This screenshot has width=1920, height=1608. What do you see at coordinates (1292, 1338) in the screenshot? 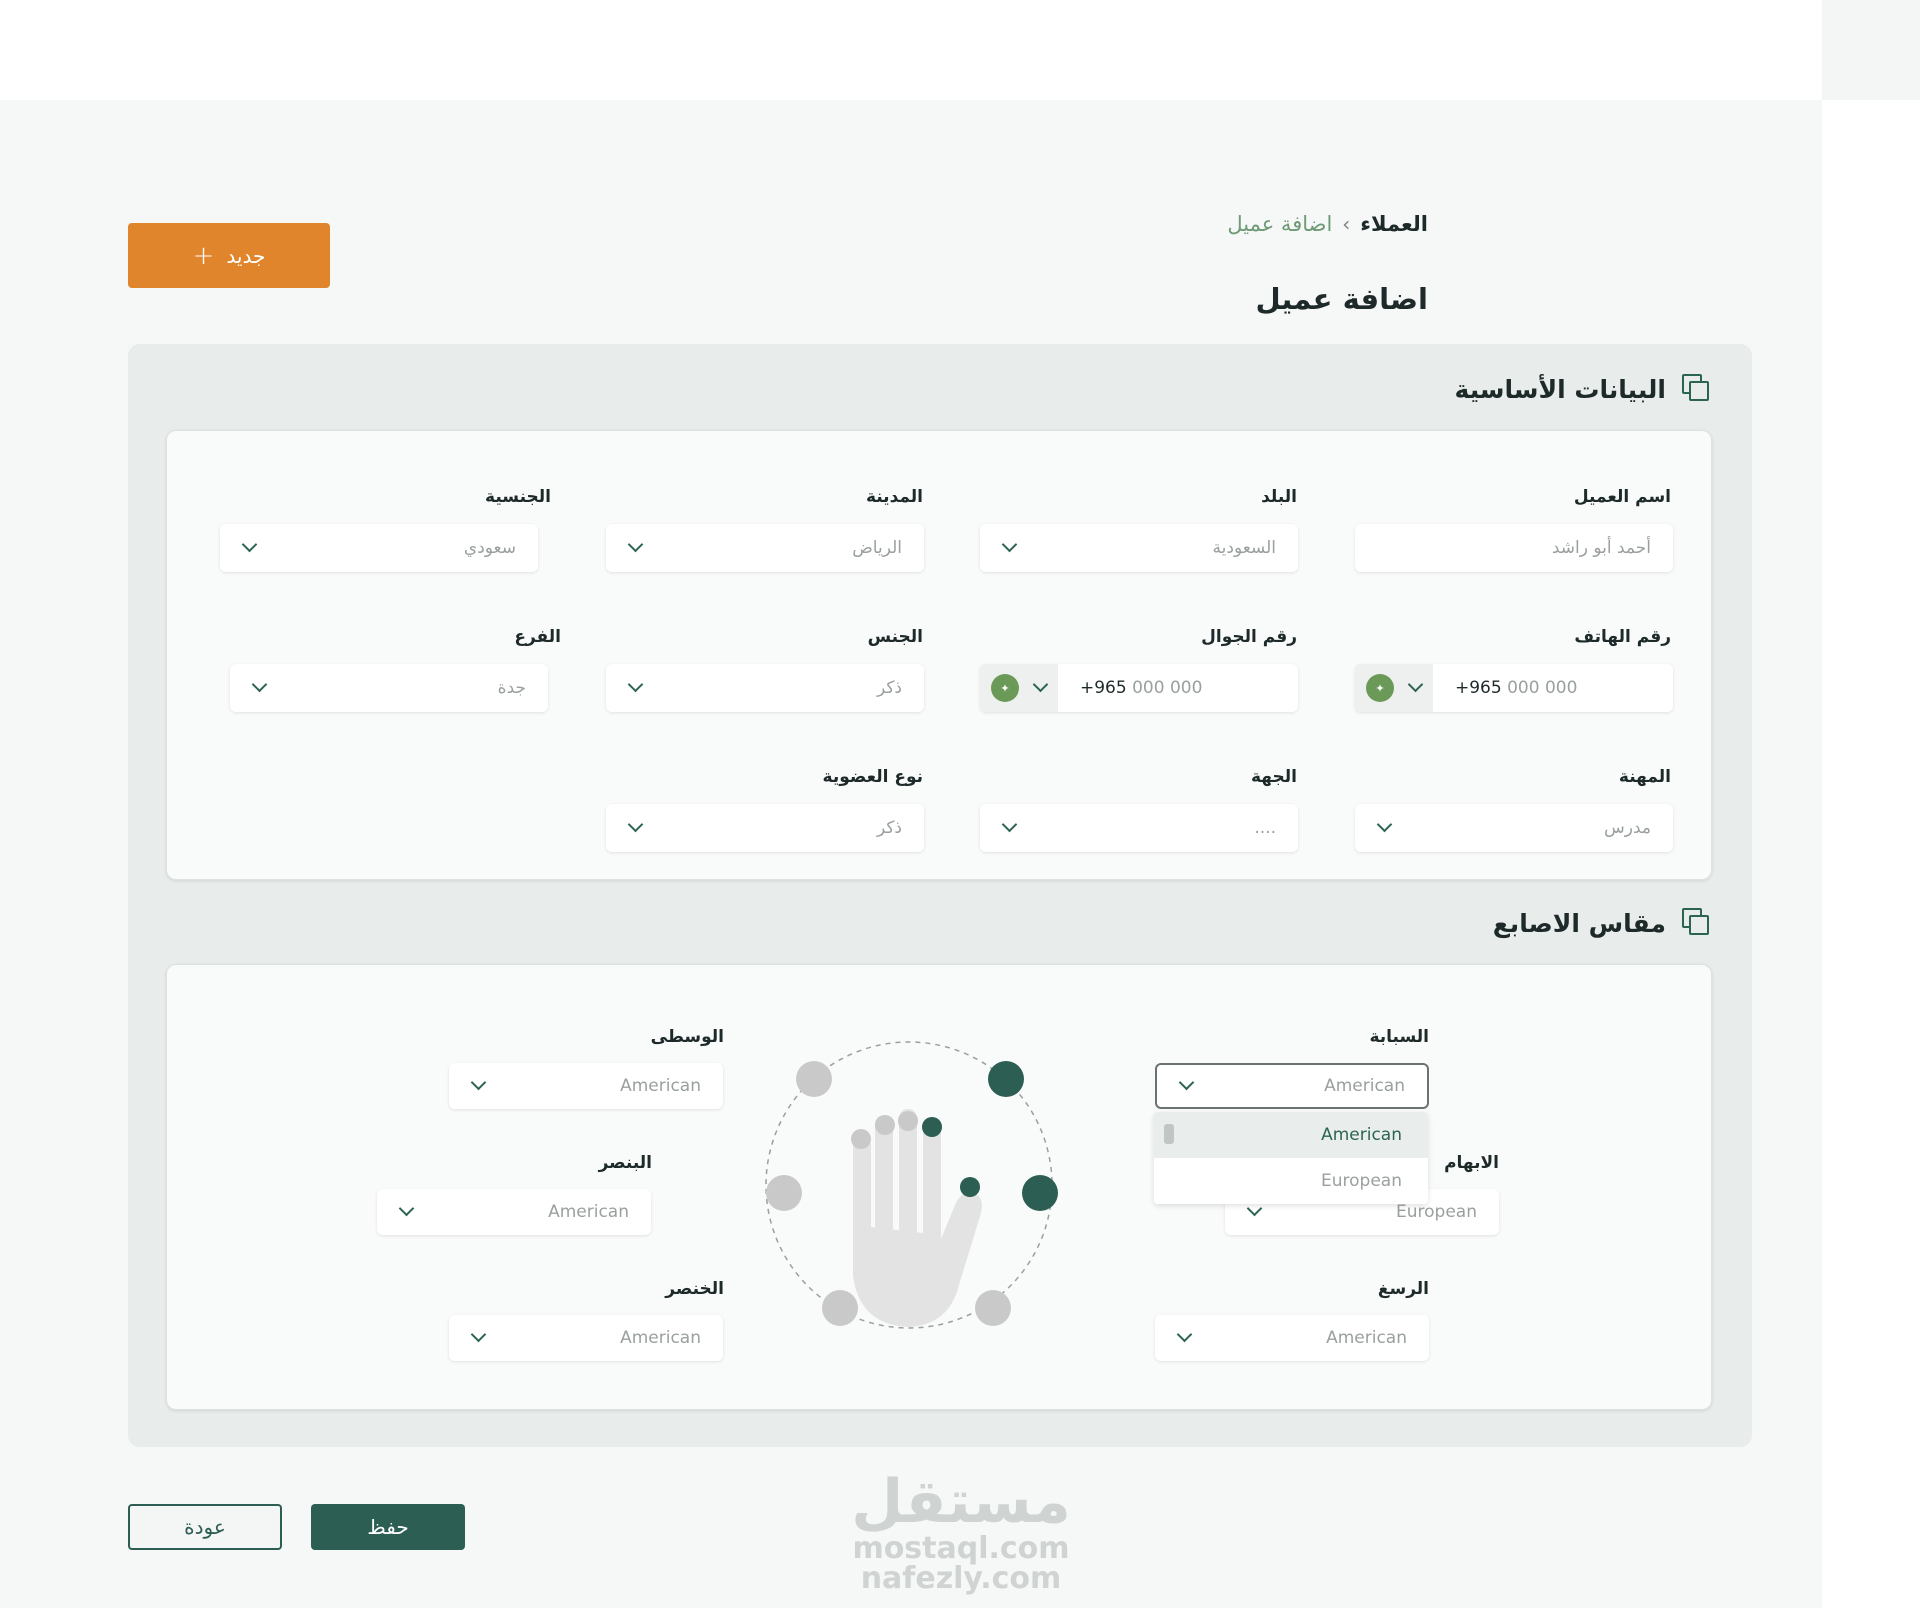
I see `wrist-select: American` at bounding box center [1292, 1338].